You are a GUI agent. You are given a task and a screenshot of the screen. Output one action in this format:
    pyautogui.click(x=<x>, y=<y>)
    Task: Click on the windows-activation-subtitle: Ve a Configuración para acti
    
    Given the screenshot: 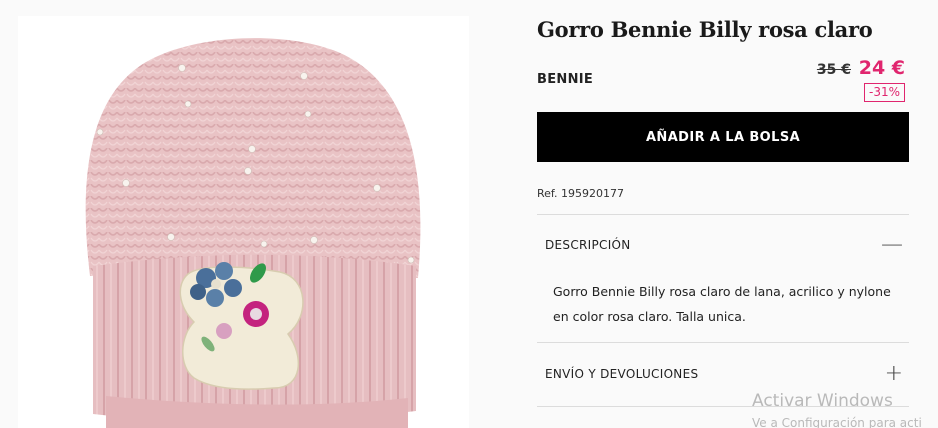 What is the action you would take?
    pyautogui.click(x=837, y=422)
    